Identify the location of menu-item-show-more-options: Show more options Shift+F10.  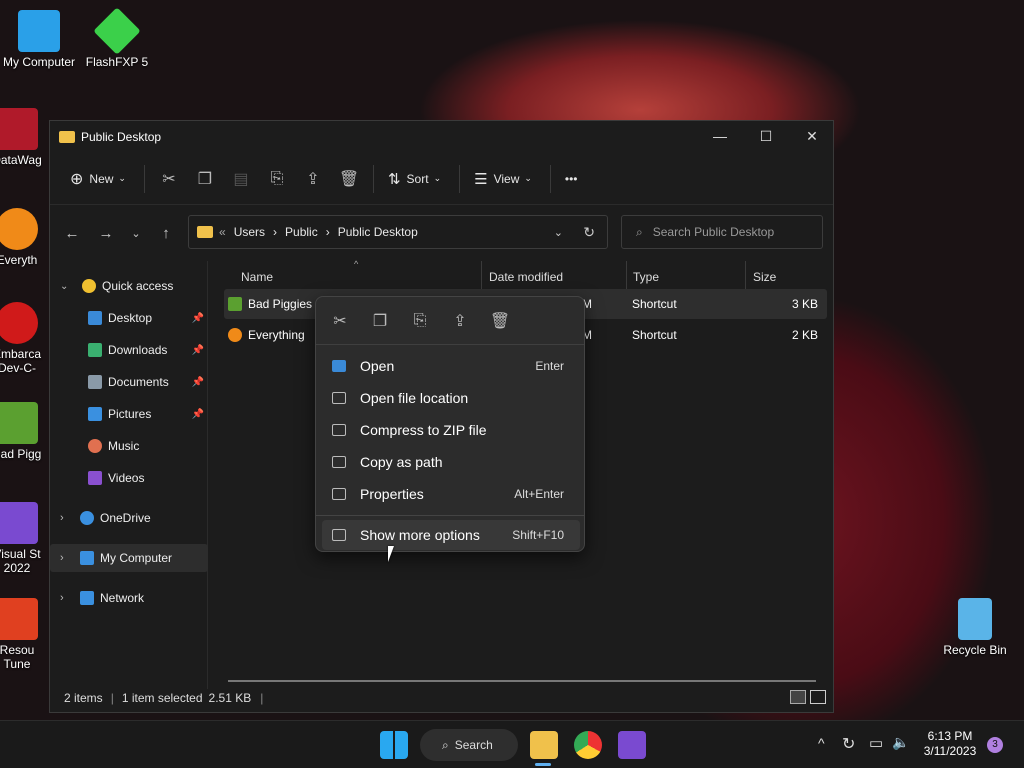
(451, 535).